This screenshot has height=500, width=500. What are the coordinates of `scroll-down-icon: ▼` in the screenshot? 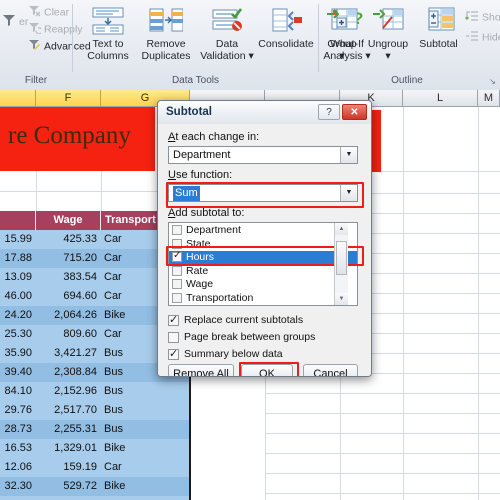 It's located at (341, 299).